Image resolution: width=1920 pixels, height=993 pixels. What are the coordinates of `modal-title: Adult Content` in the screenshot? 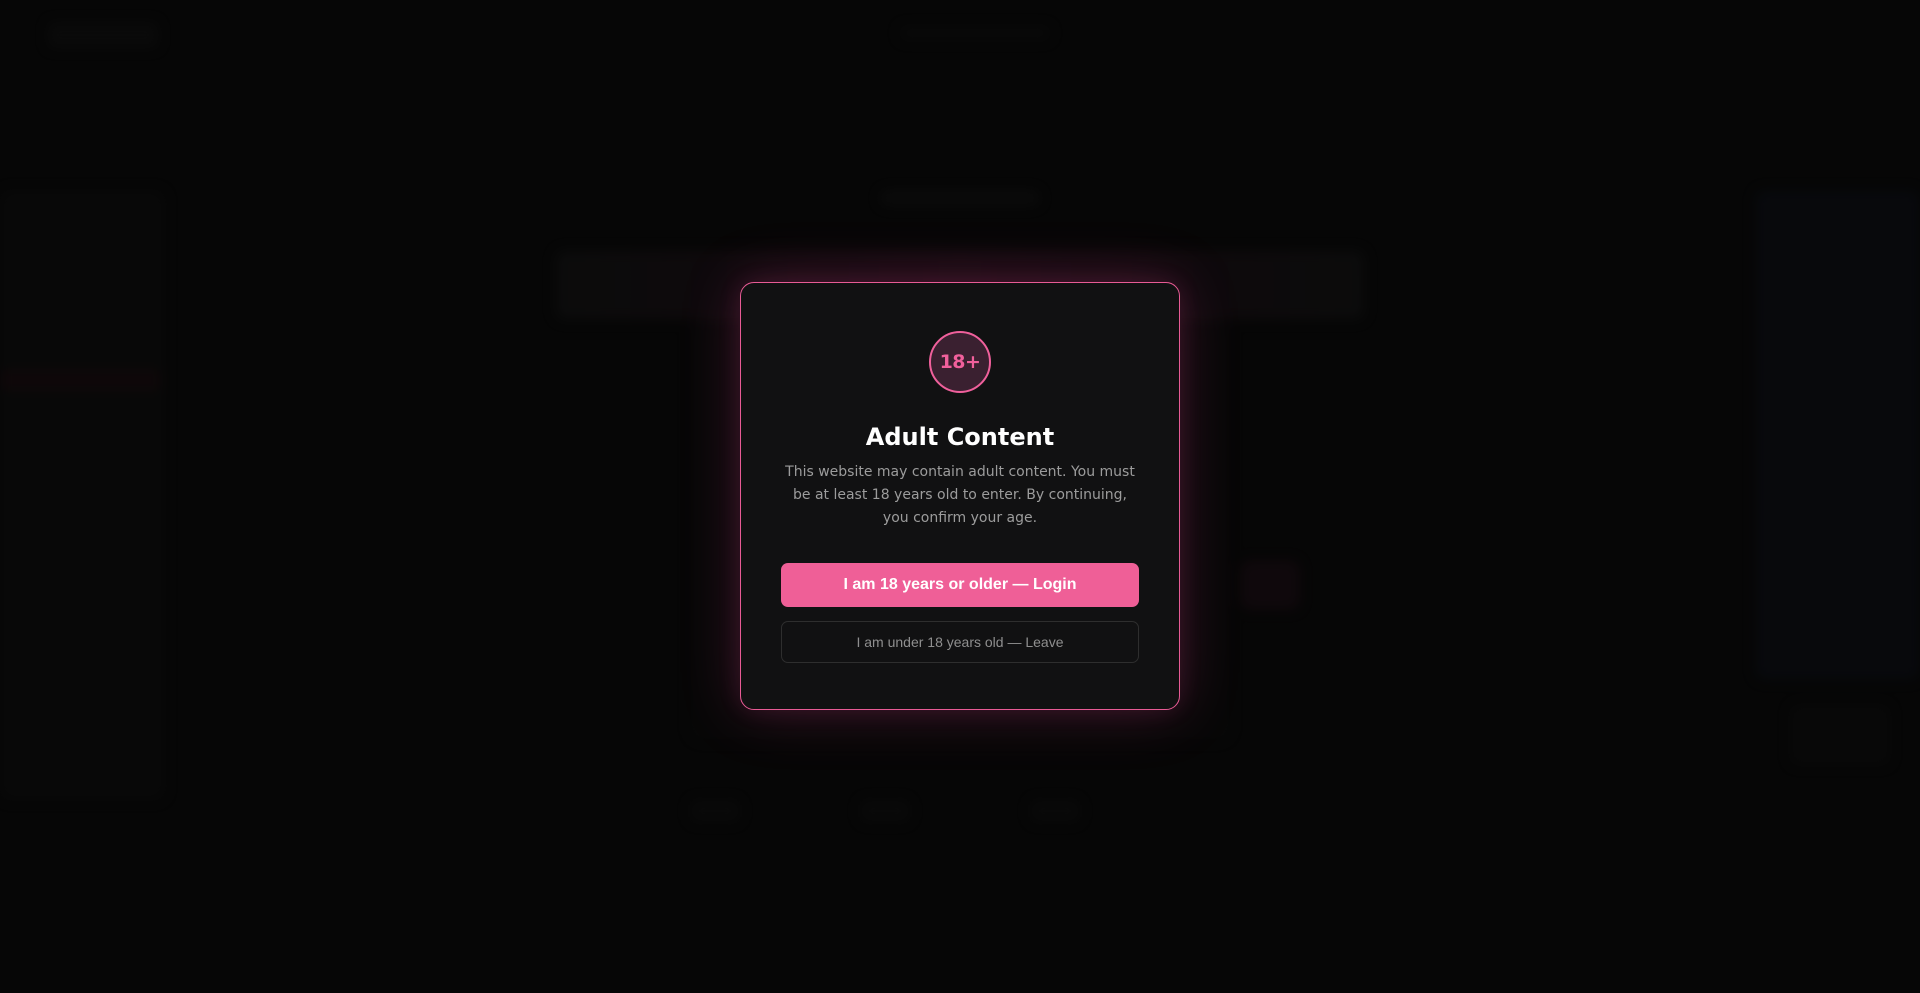 It's located at (960, 437).